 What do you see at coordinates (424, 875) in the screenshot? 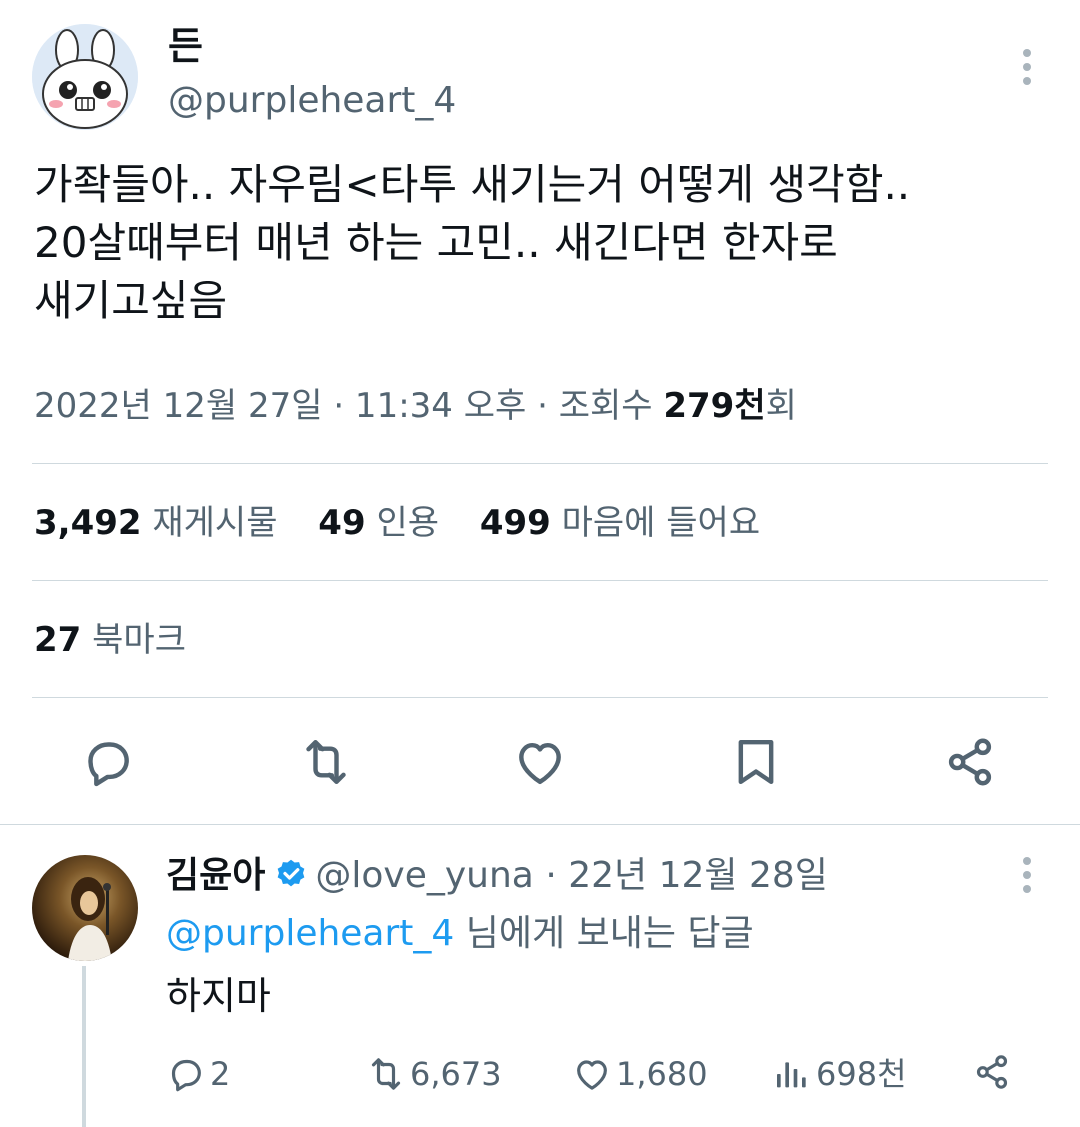
I see `reply-author-handle: @love_yuna` at bounding box center [424, 875].